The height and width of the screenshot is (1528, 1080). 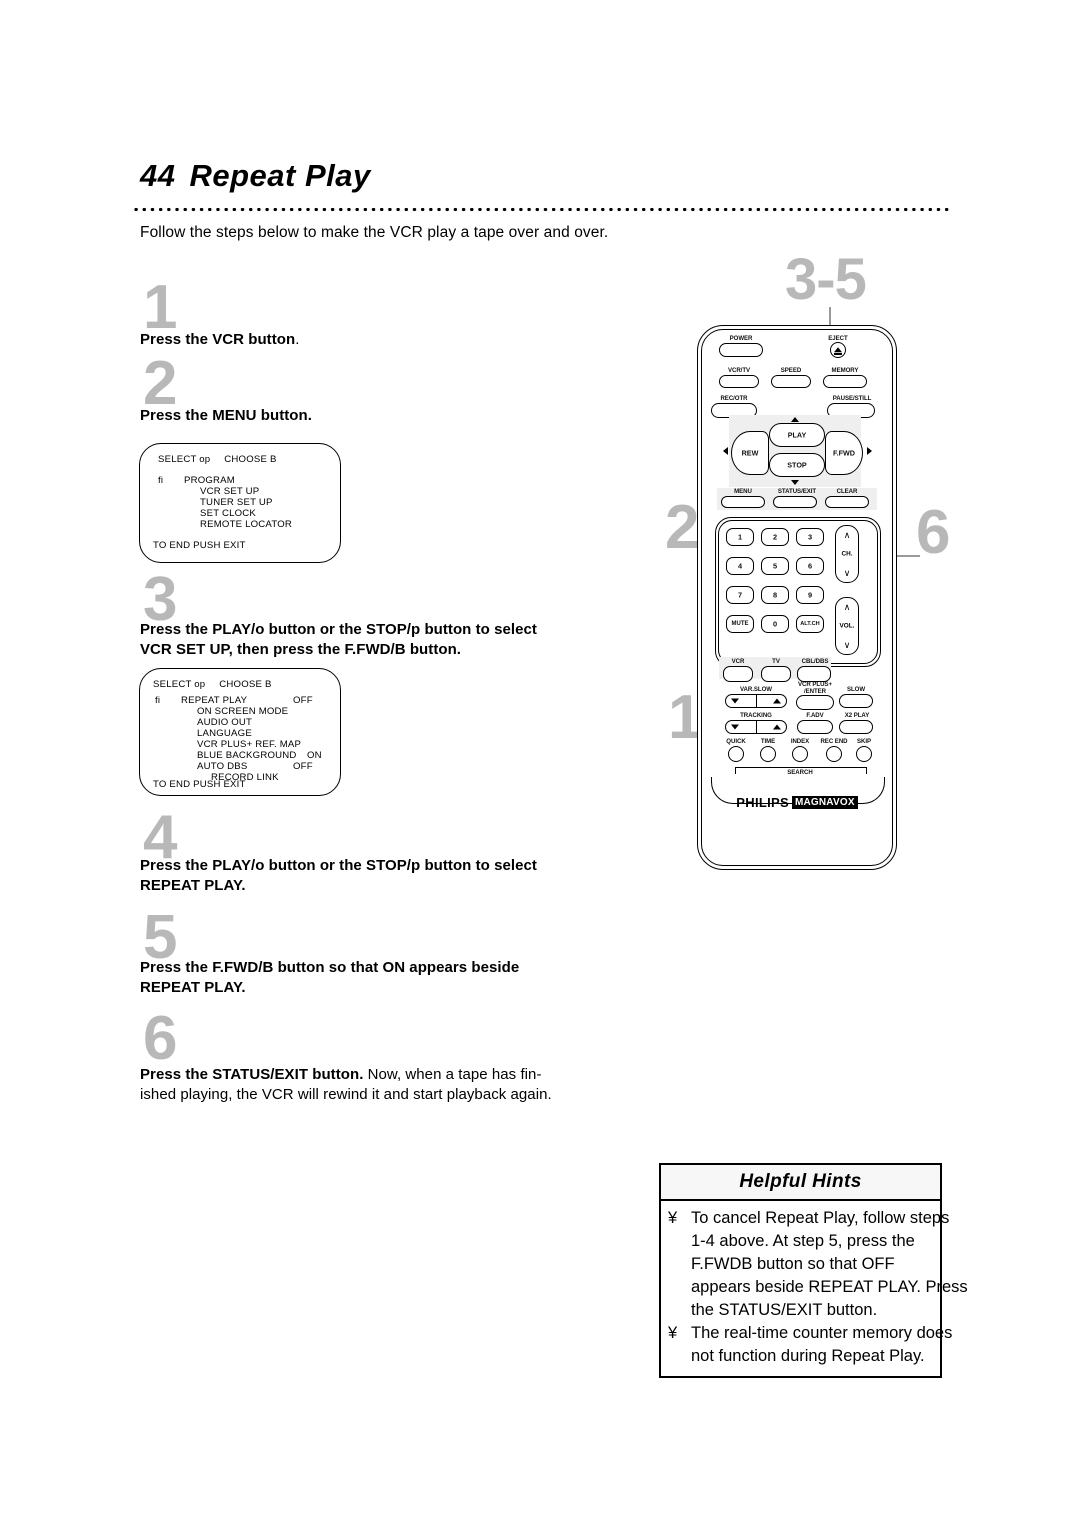 I want to click on enter-text: /ENTER, so click(x=815, y=691).